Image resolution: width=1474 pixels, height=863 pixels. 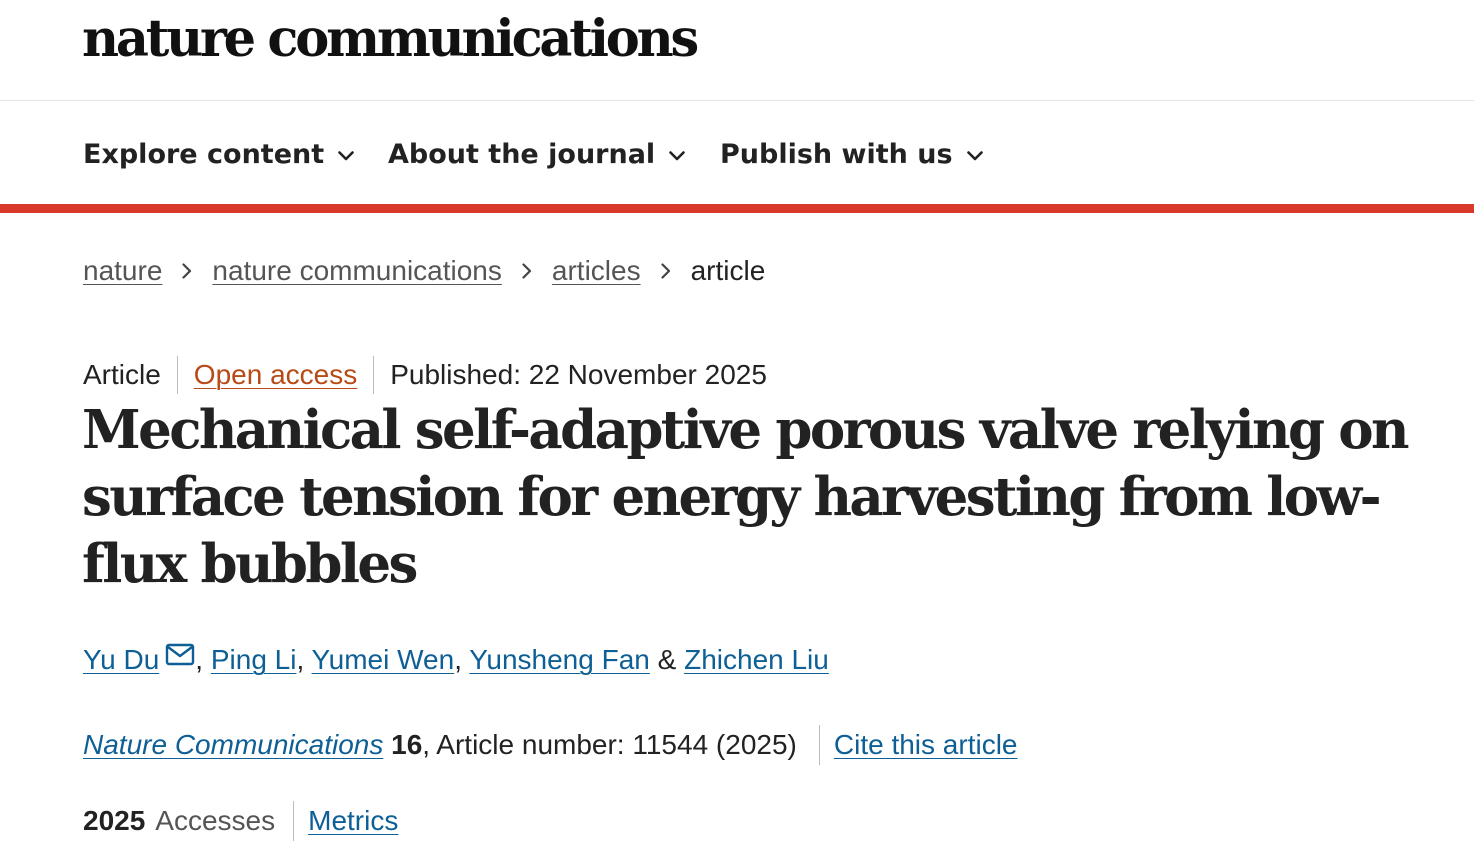 What do you see at coordinates (114, 820) in the screenshot?
I see `accesses-count: 2025` at bounding box center [114, 820].